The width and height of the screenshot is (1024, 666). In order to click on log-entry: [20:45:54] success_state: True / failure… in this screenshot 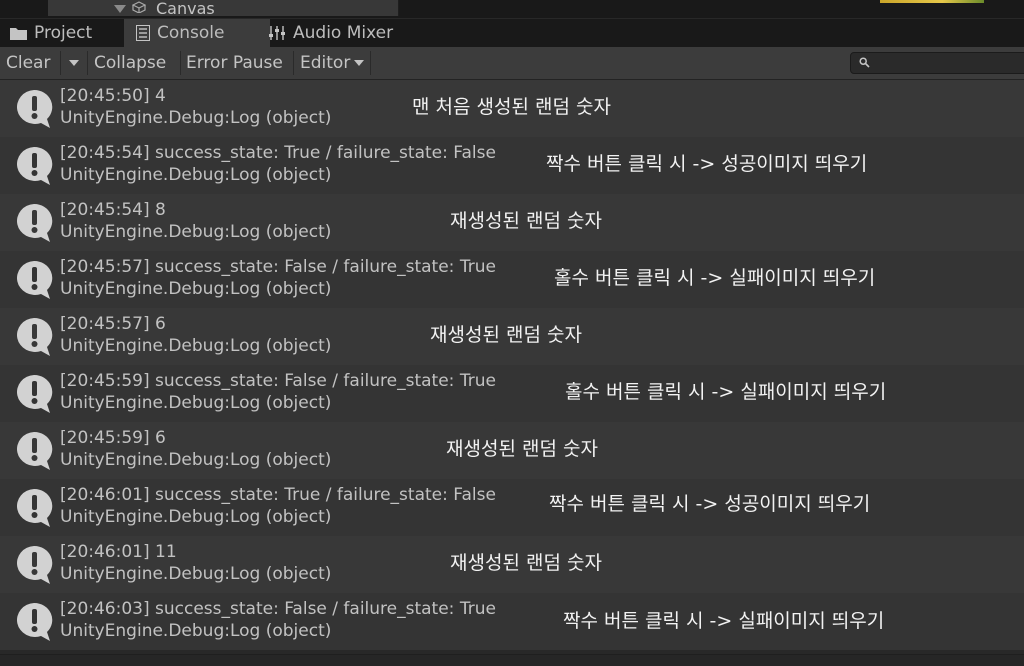, I will do `click(512, 165)`.